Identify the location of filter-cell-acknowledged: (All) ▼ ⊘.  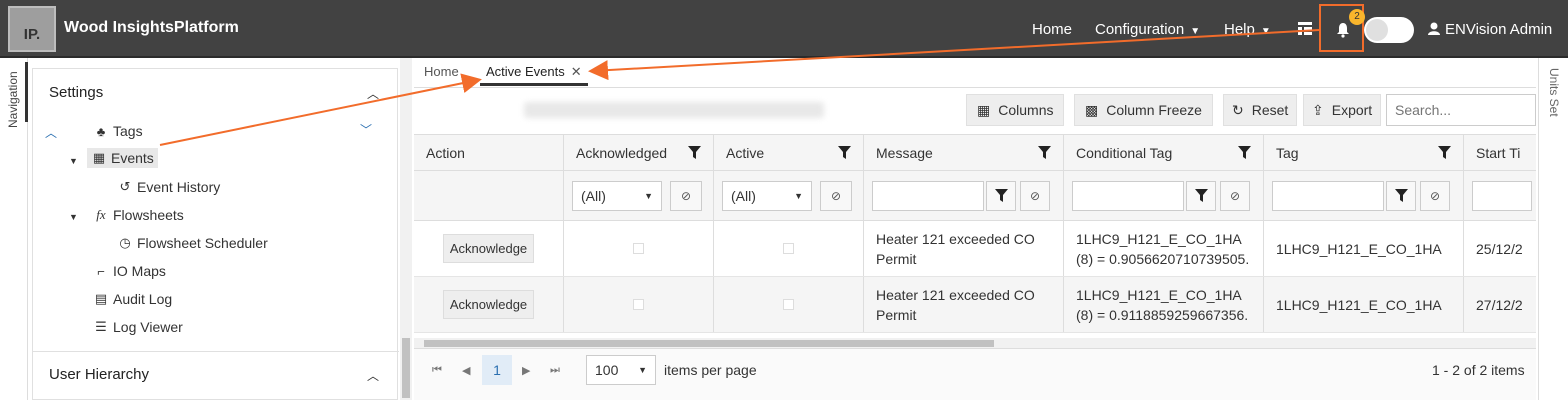
(639, 195).